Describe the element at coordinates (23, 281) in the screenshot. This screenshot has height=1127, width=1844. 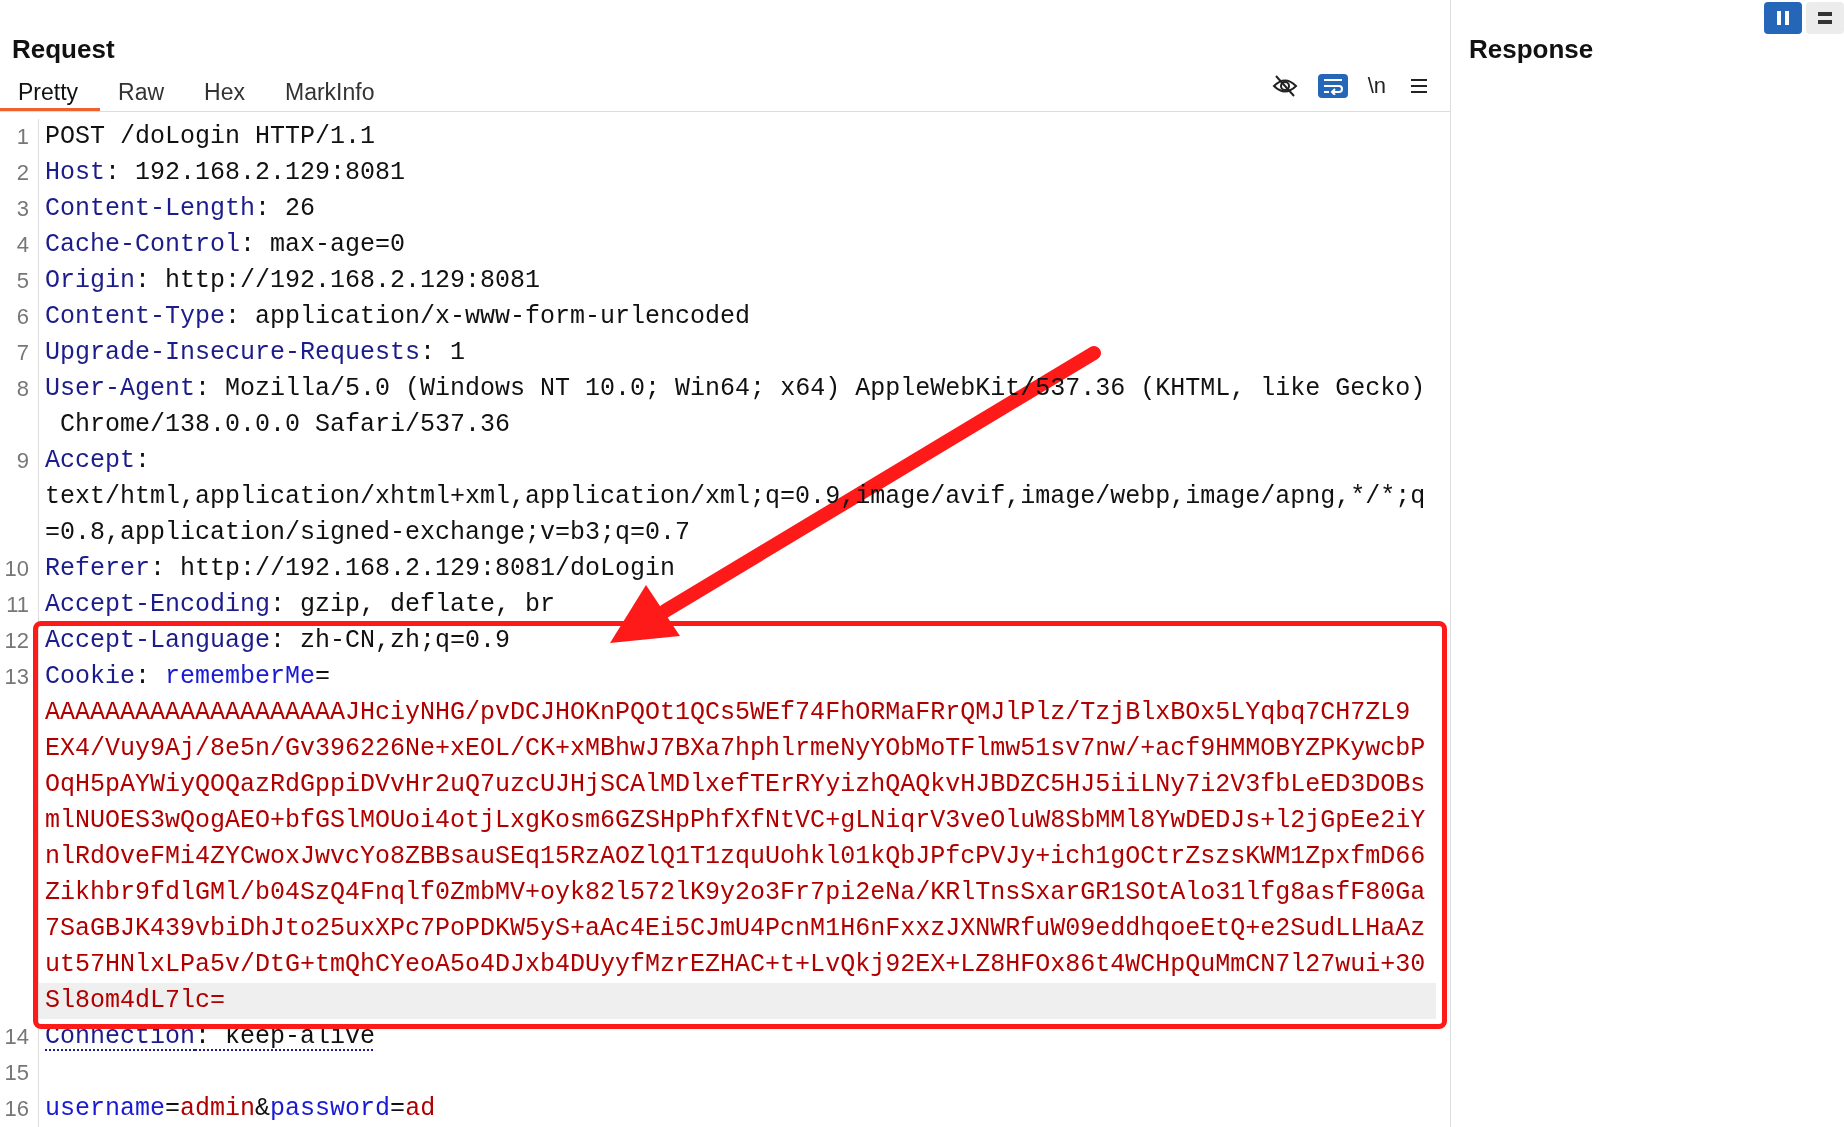
I see `line-number: 5` at that location.